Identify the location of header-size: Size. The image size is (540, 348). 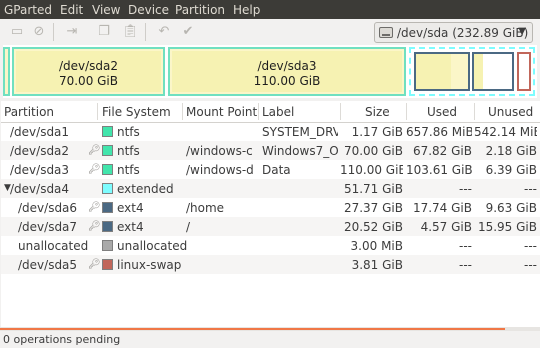
(377, 112).